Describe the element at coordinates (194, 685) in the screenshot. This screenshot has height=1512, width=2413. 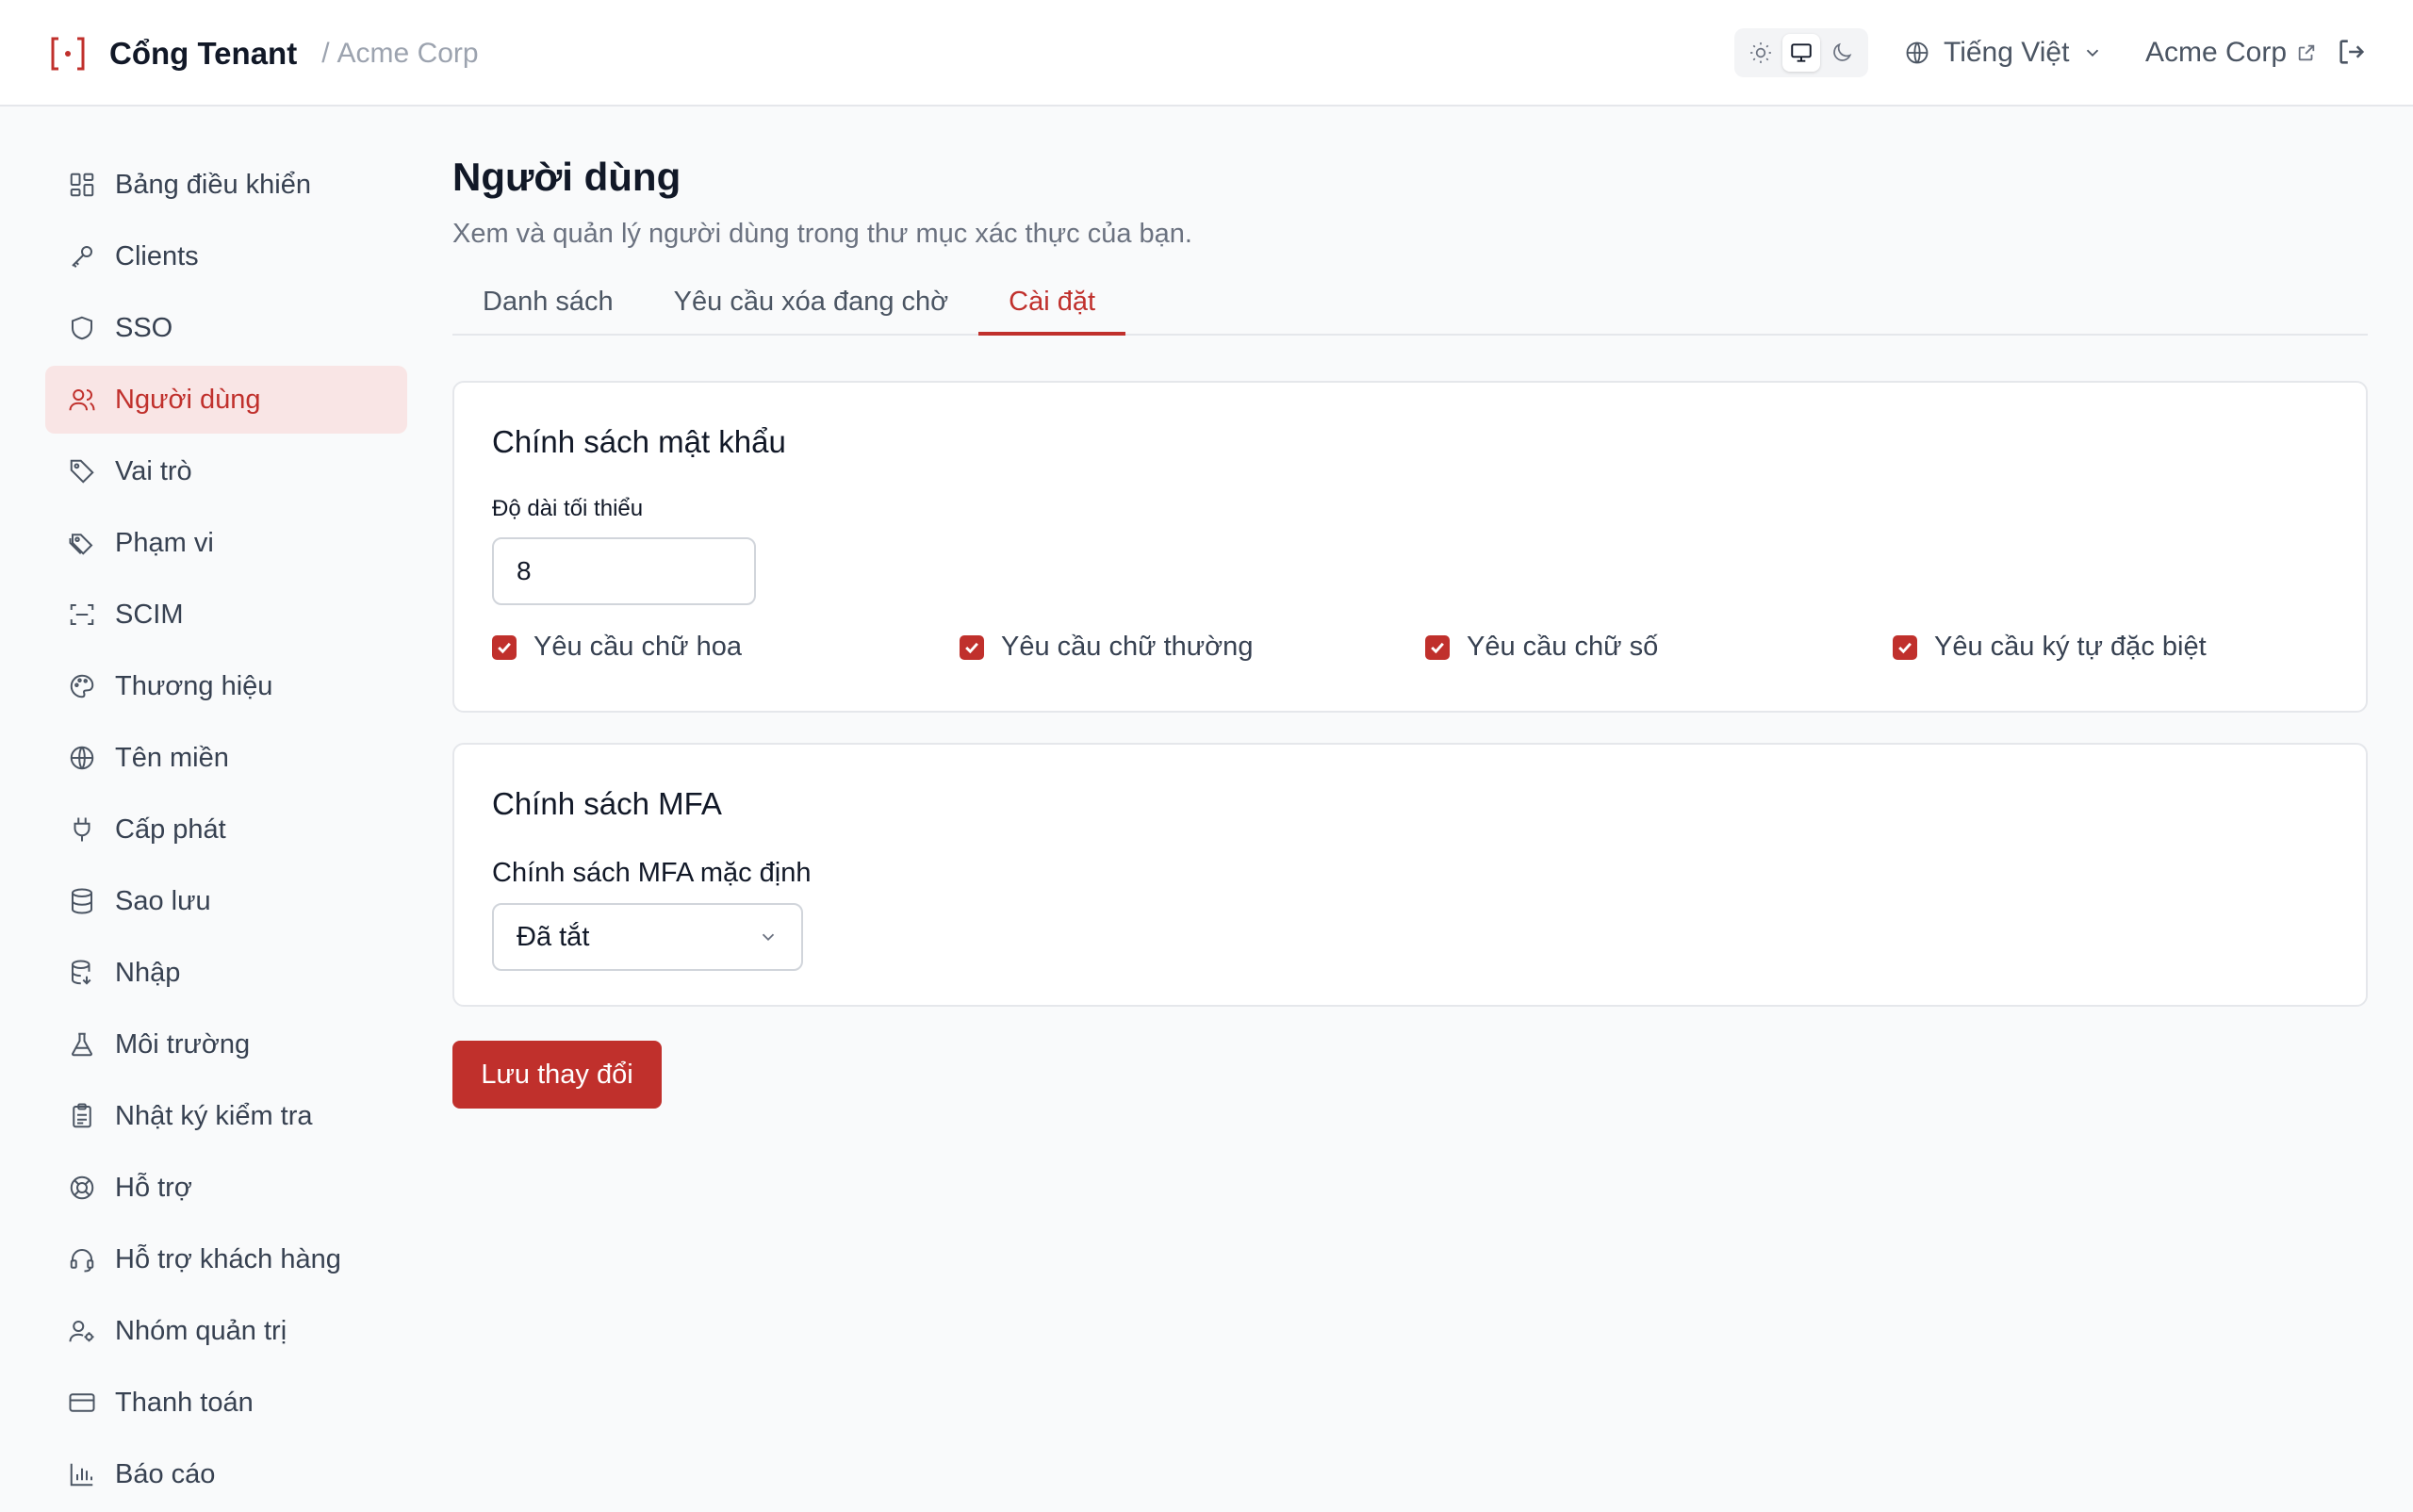
I see `sidebar-item-label: Thương hiệu` at that location.